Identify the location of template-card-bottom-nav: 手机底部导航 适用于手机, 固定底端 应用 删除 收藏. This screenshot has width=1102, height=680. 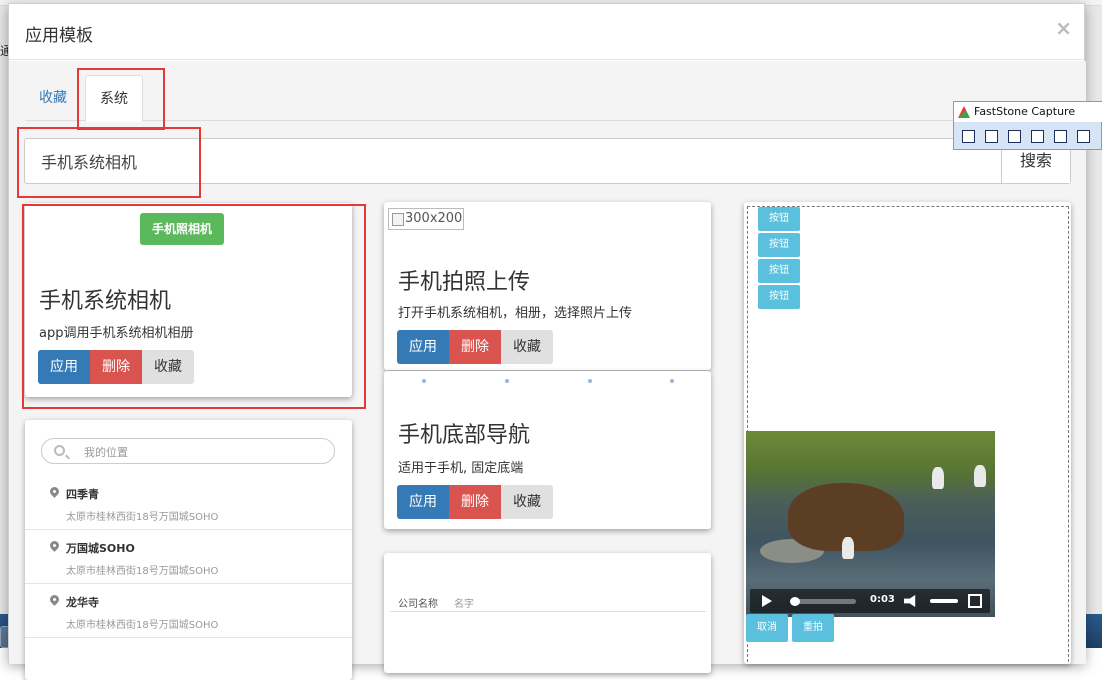
(547, 450).